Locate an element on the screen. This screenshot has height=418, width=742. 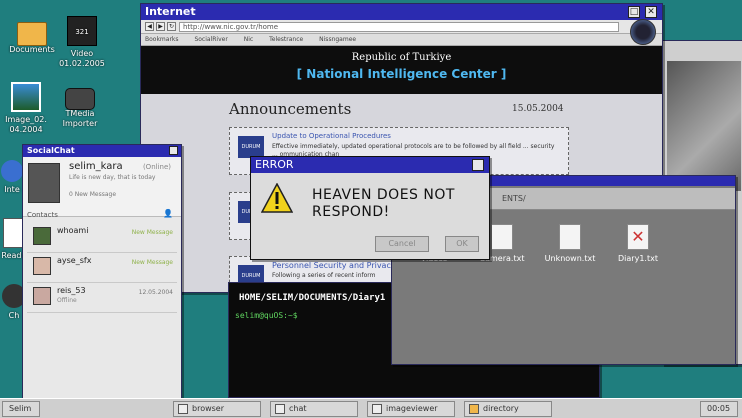
contact-row: ayse_sfx New Message is located at coordinates (102, 268).